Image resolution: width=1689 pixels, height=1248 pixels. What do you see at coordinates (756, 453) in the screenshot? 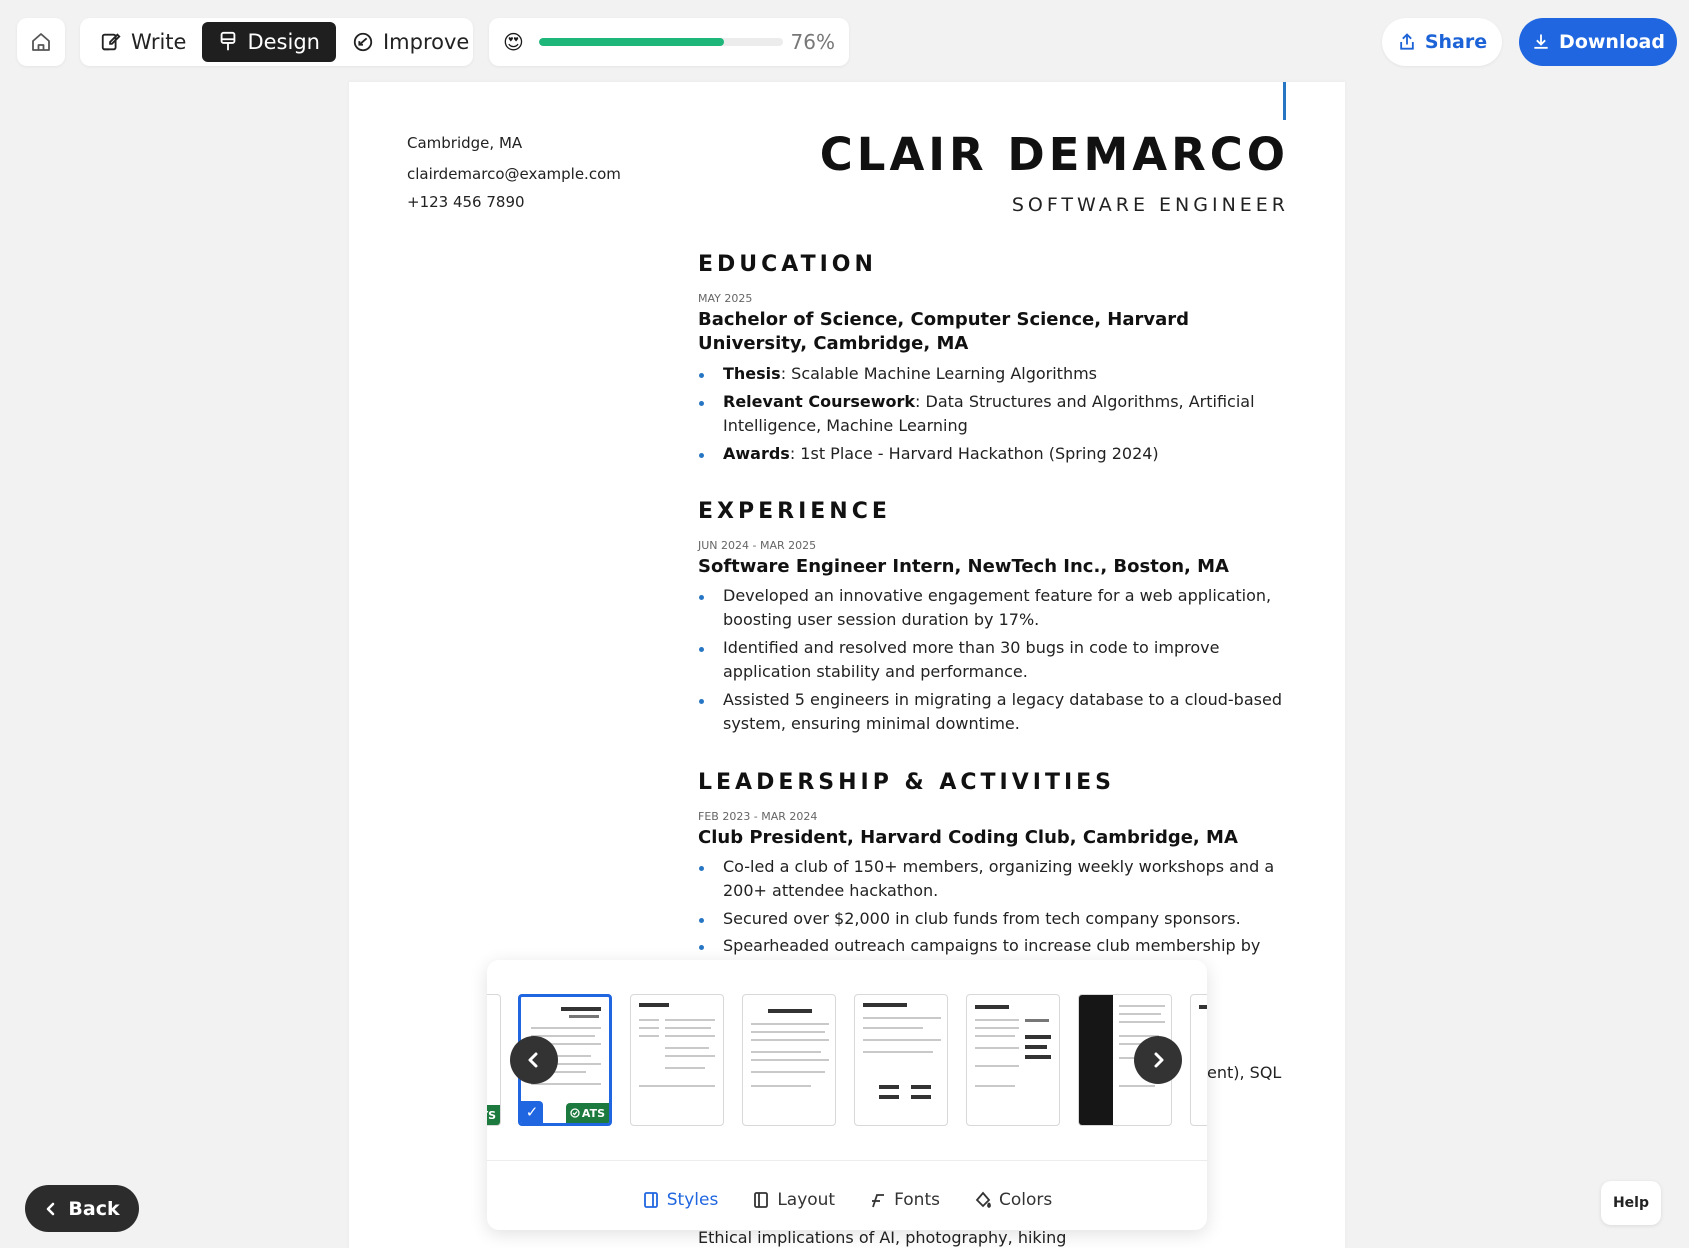
I see `bullet-label: Awards` at bounding box center [756, 453].